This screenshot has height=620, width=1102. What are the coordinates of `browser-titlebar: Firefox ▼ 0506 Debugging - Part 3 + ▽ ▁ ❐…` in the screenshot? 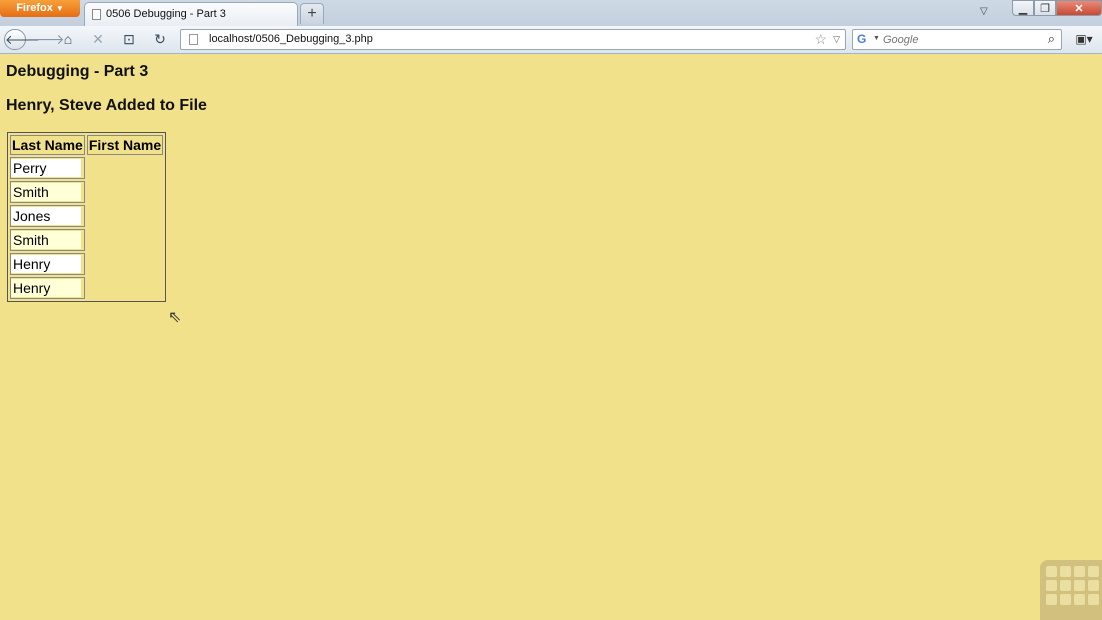 It's located at (551, 13).